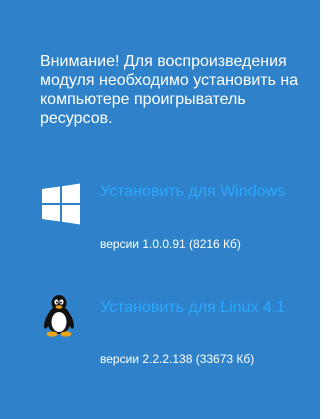 This screenshot has height=419, width=336. Describe the element at coordinates (59, 316) in the screenshot. I see `linux-tux-icon` at that location.